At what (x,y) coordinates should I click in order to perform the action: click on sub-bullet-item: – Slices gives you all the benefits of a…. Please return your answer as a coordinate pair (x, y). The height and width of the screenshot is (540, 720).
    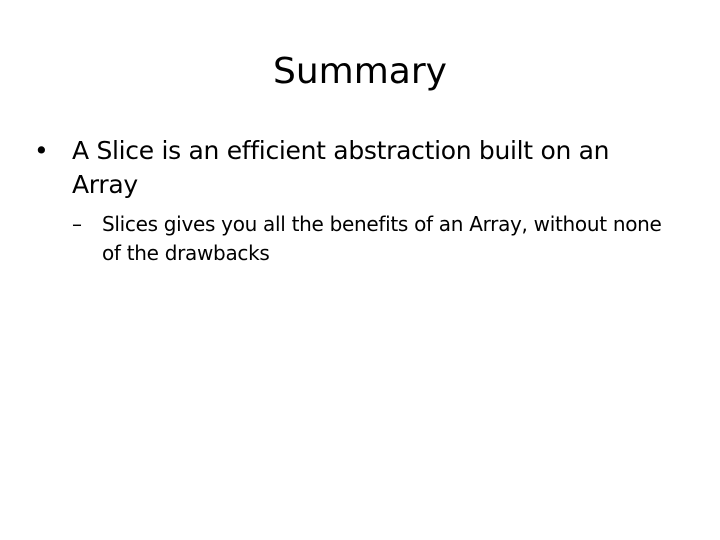
    Looking at the image, I should click on (373, 239).